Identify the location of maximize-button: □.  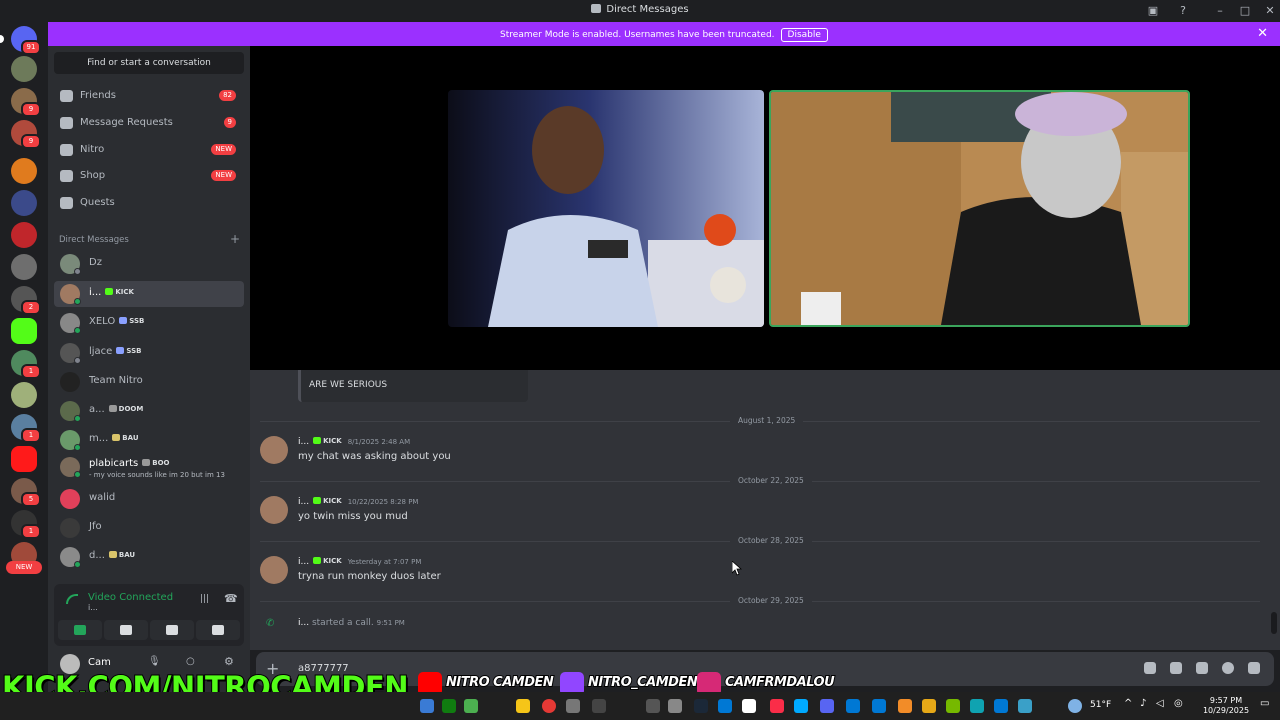
(1245, 11).